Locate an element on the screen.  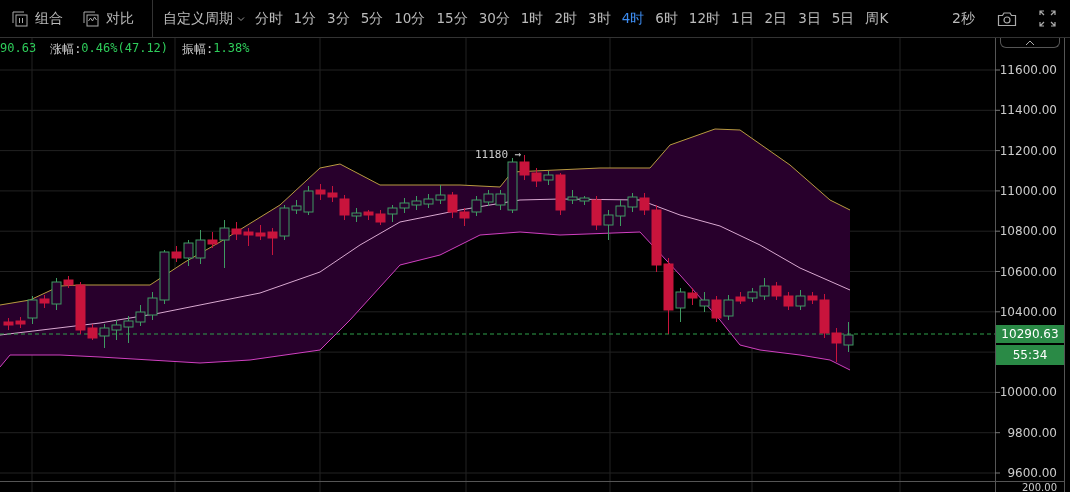
chevron-up-icon is located at coordinates (1030, 43).